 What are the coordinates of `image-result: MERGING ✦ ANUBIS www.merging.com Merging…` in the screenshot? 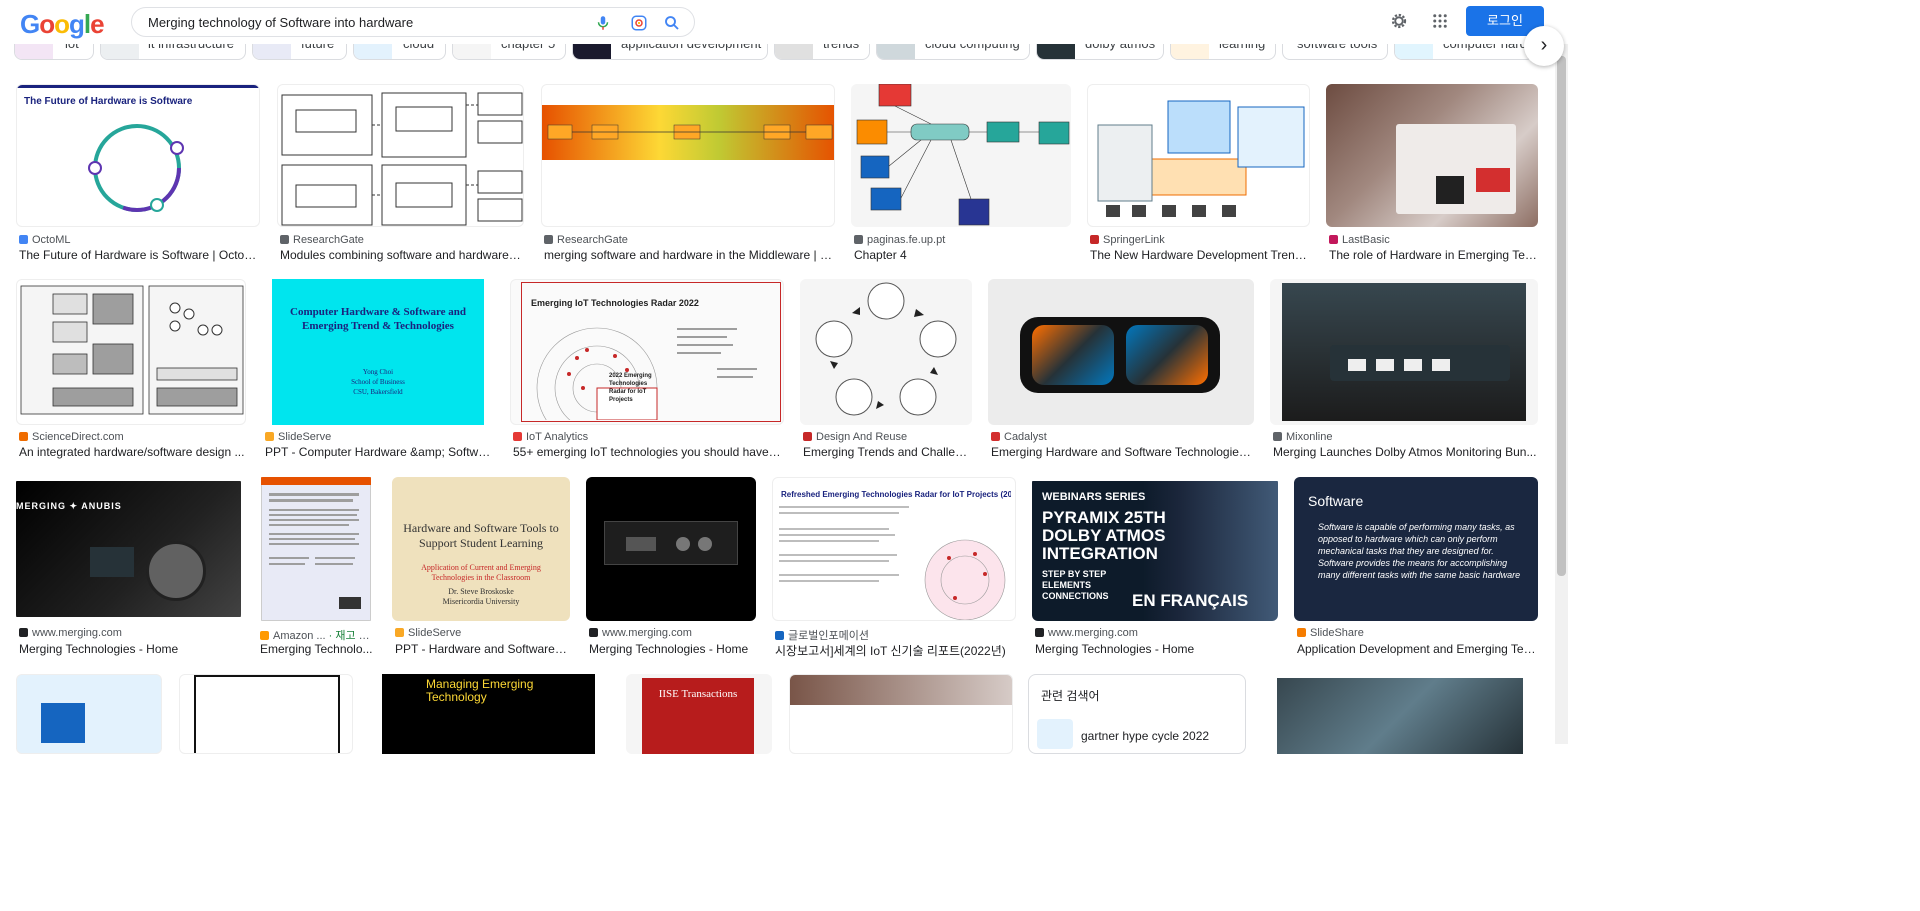 It's located at (128, 568).